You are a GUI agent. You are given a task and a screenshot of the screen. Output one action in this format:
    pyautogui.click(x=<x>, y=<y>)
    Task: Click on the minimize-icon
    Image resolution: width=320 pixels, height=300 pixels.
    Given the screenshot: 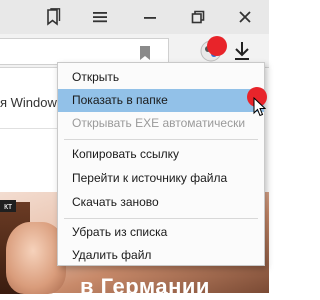 What is the action you would take?
    pyautogui.click(x=150, y=18)
    